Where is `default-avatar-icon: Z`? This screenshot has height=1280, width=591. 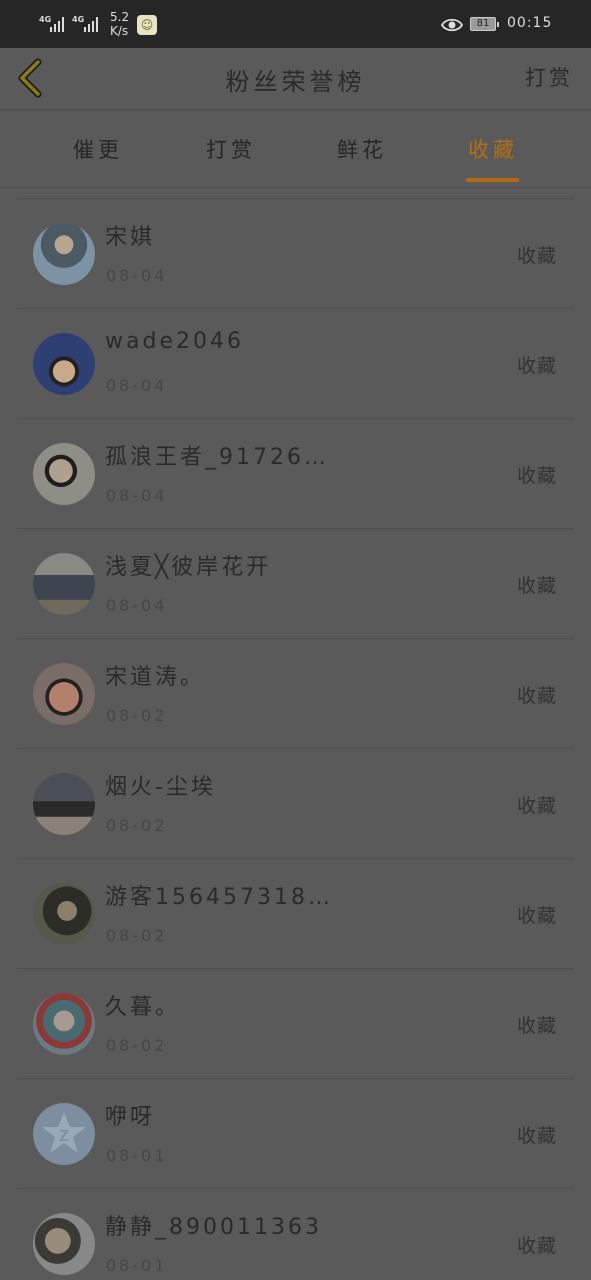
default-avatar-icon: Z is located at coordinates (64, 1132).